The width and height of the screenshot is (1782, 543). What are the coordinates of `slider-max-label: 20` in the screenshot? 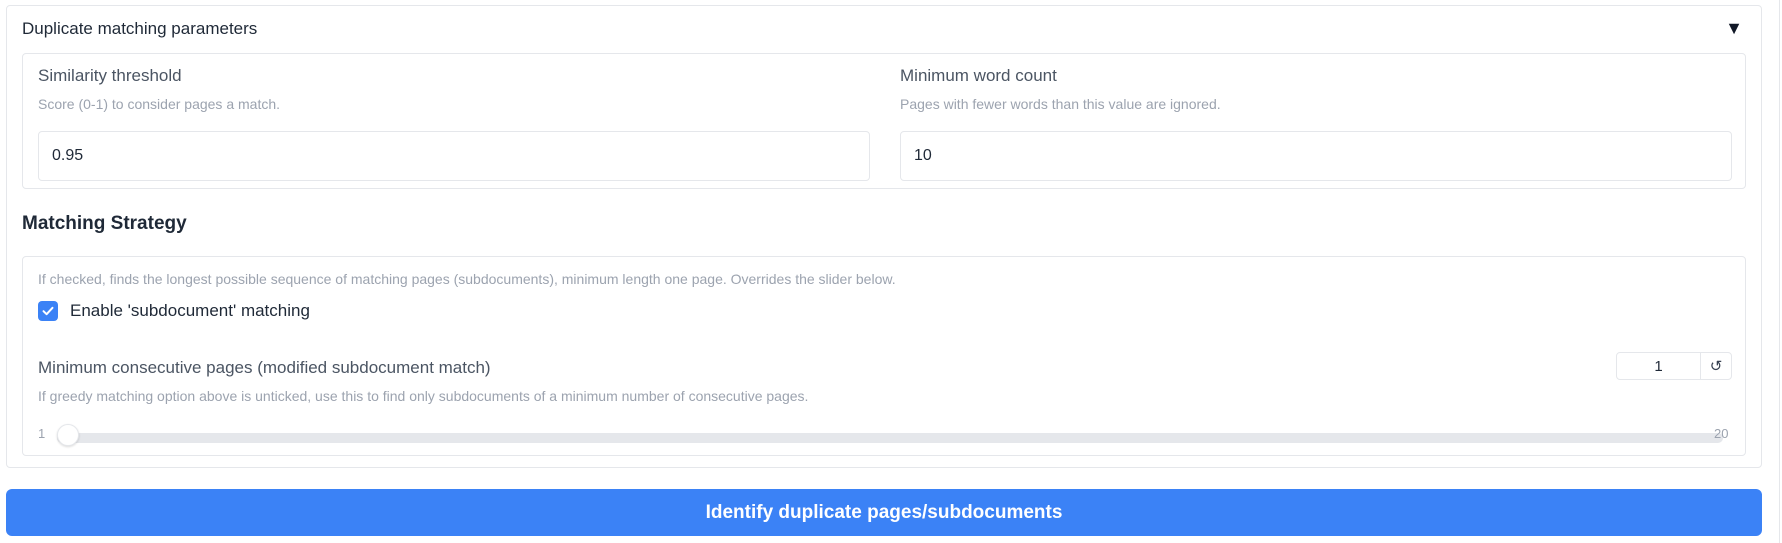 It's located at (1721, 433).